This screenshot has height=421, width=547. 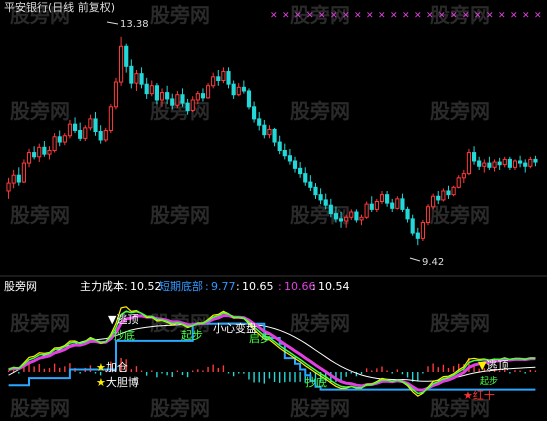 I want to click on indicator-value-cost: 10.52, so click(x=146, y=286).